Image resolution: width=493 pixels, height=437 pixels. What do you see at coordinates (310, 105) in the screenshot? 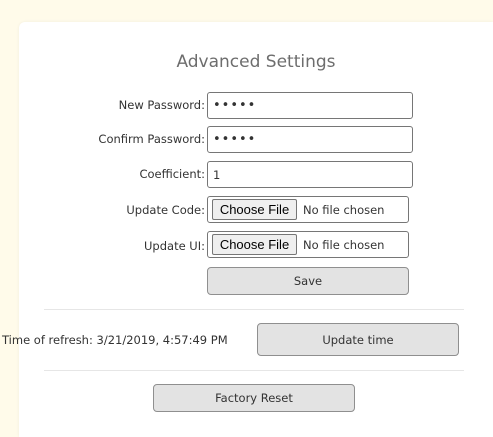
I see `new-password-field` at bounding box center [310, 105].